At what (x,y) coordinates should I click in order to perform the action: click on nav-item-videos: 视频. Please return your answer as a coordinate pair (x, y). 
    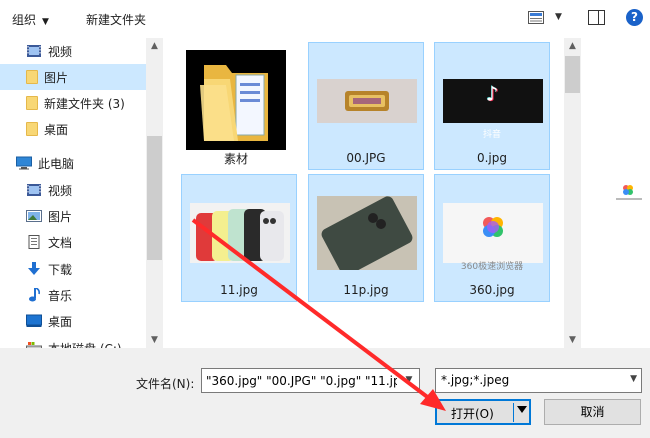
    Looking at the image, I should click on (73, 190).